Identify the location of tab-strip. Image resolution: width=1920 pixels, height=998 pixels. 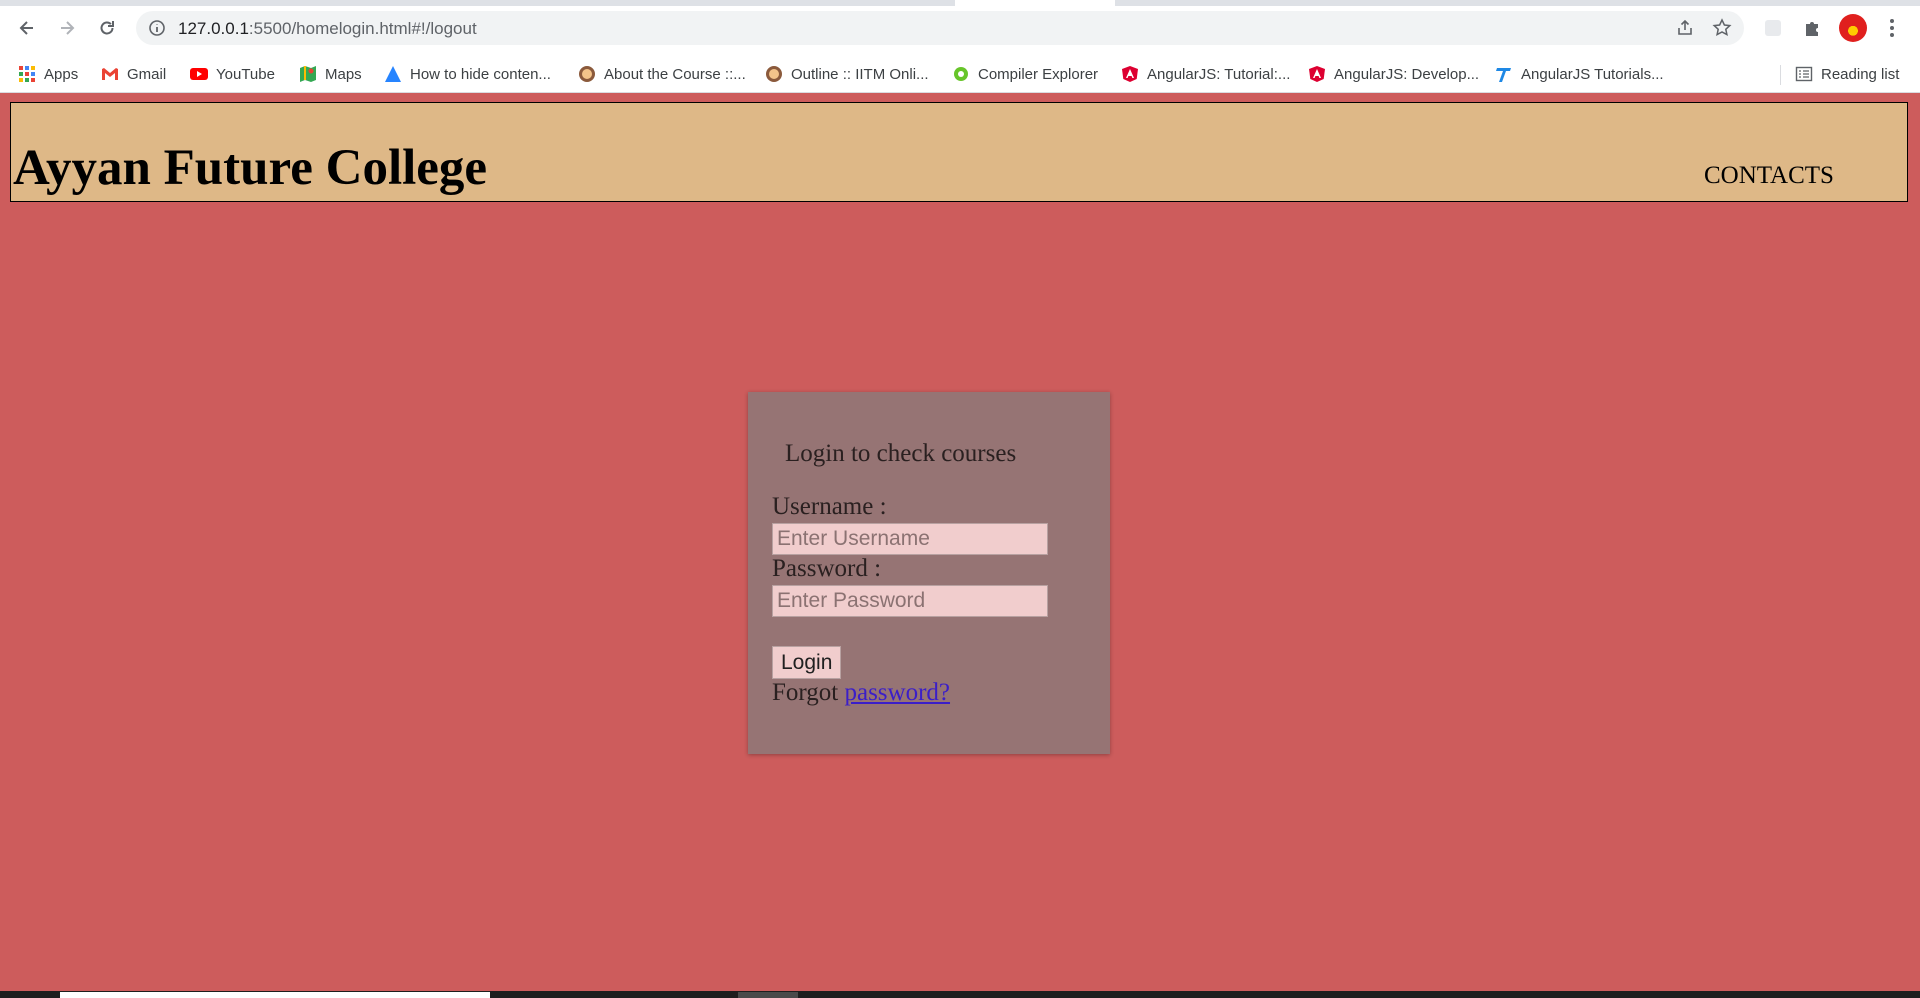
(960, 3).